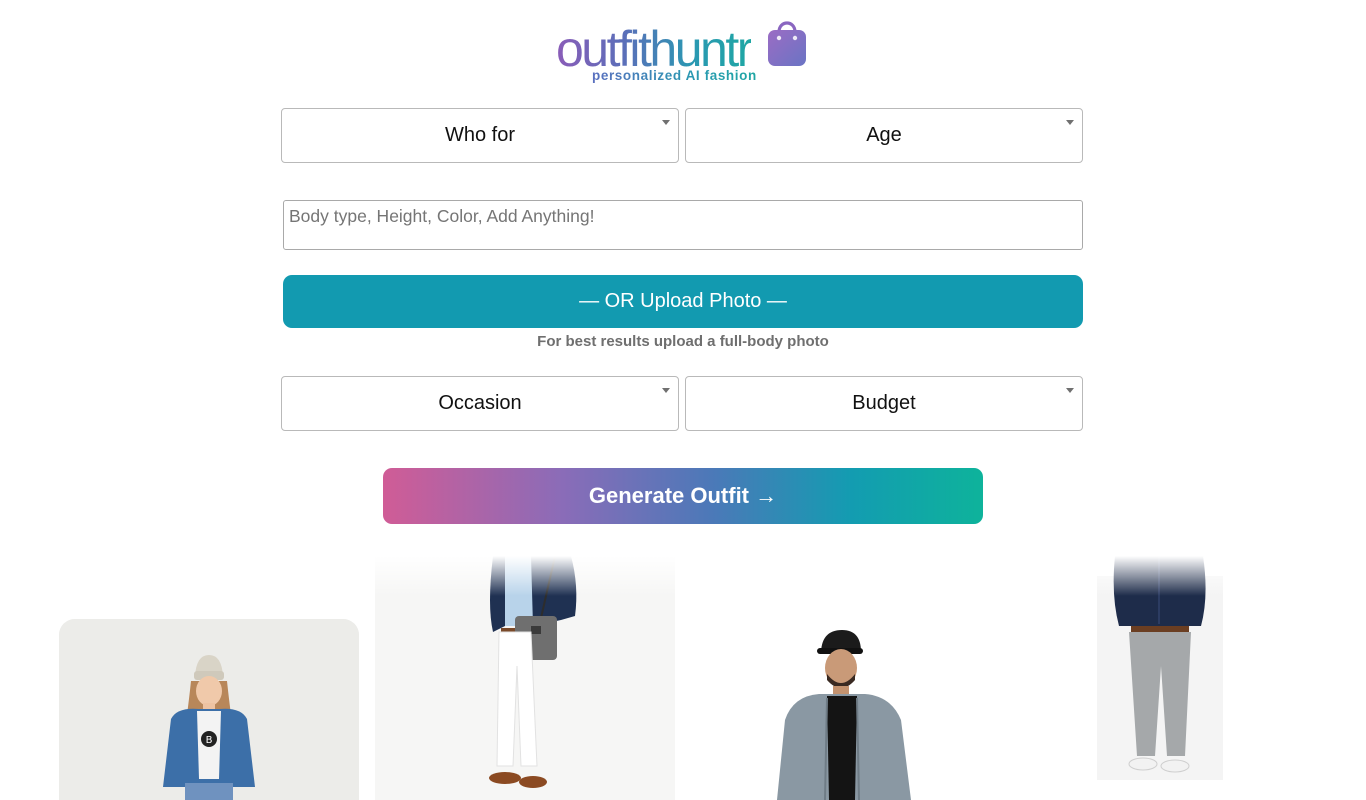 The image size is (1366, 800). Describe the element at coordinates (683, 301) in the screenshot. I see `upload-photo-button: — OR Upload Photo —` at that location.